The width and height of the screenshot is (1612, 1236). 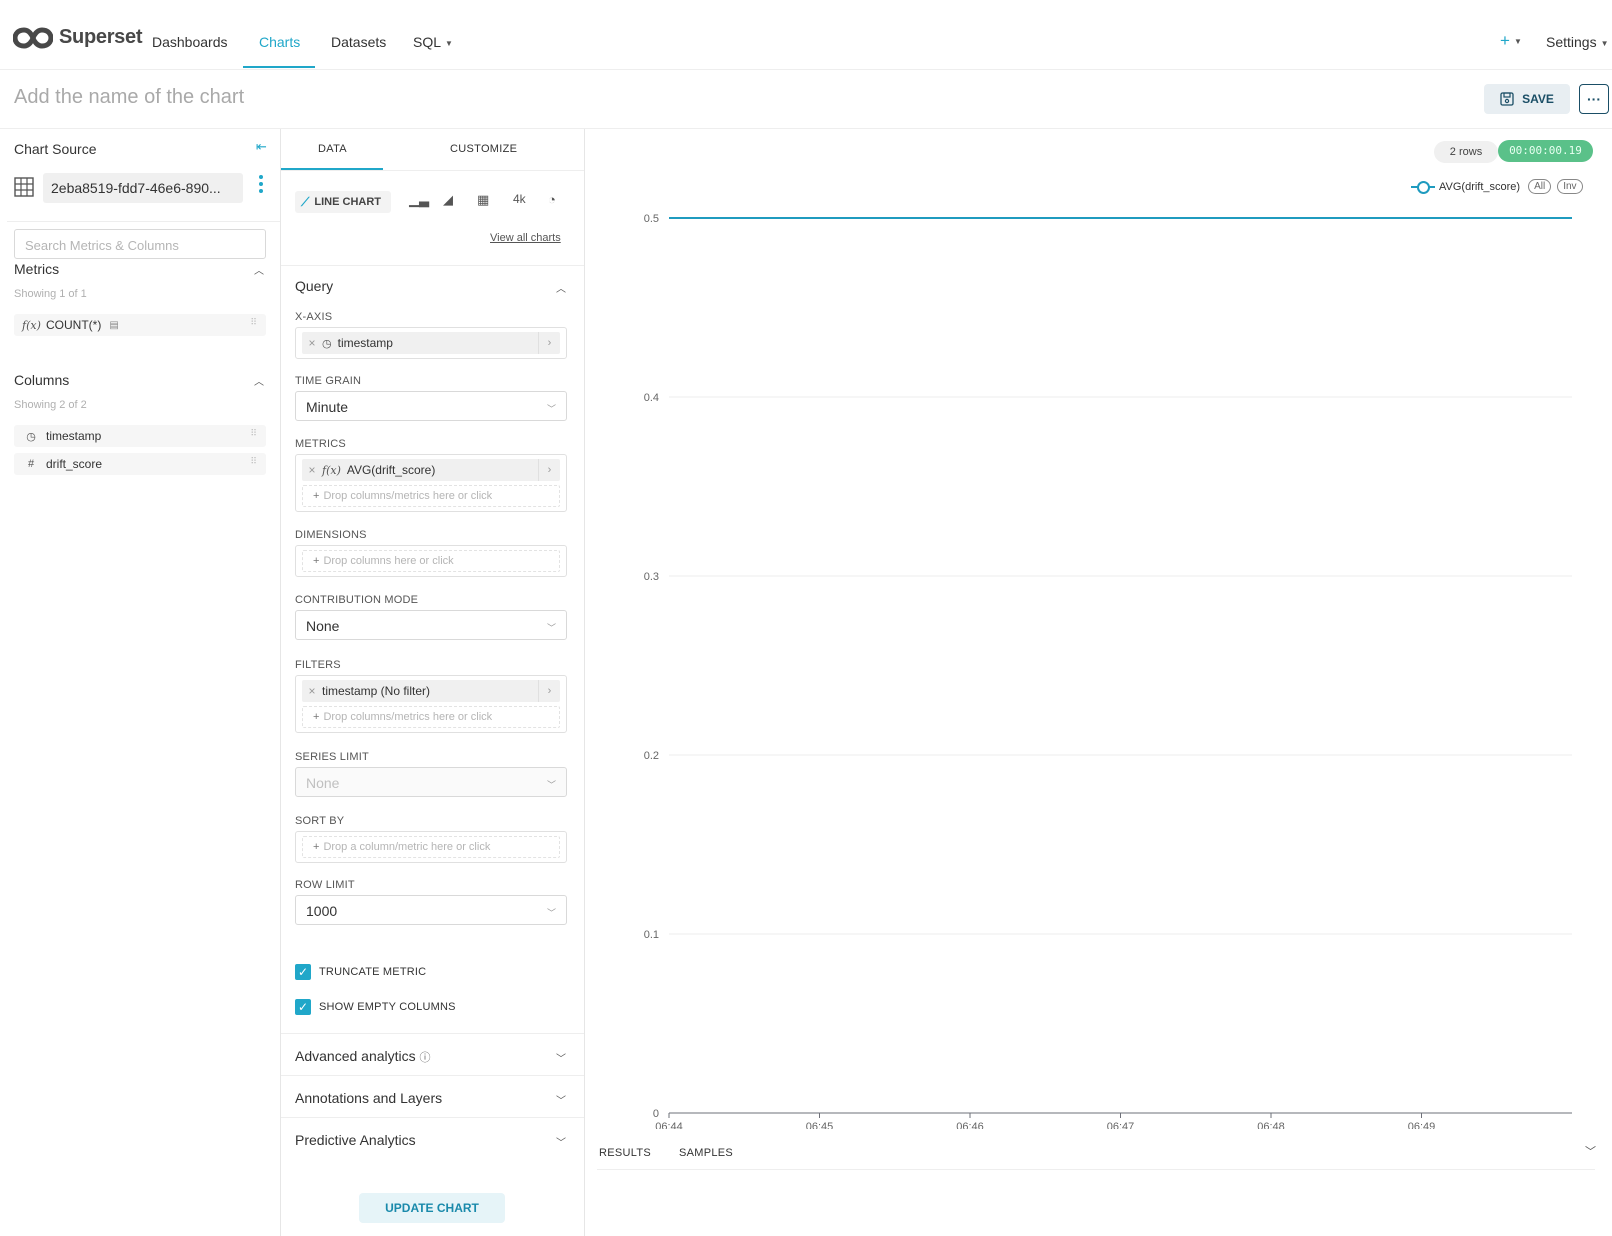 I want to click on superset-logo: Superset, so click(x=77, y=37).